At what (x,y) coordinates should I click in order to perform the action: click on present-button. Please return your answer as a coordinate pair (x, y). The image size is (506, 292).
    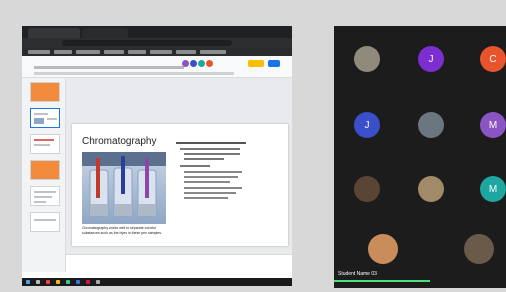
    Looking at the image, I should click on (256, 63).